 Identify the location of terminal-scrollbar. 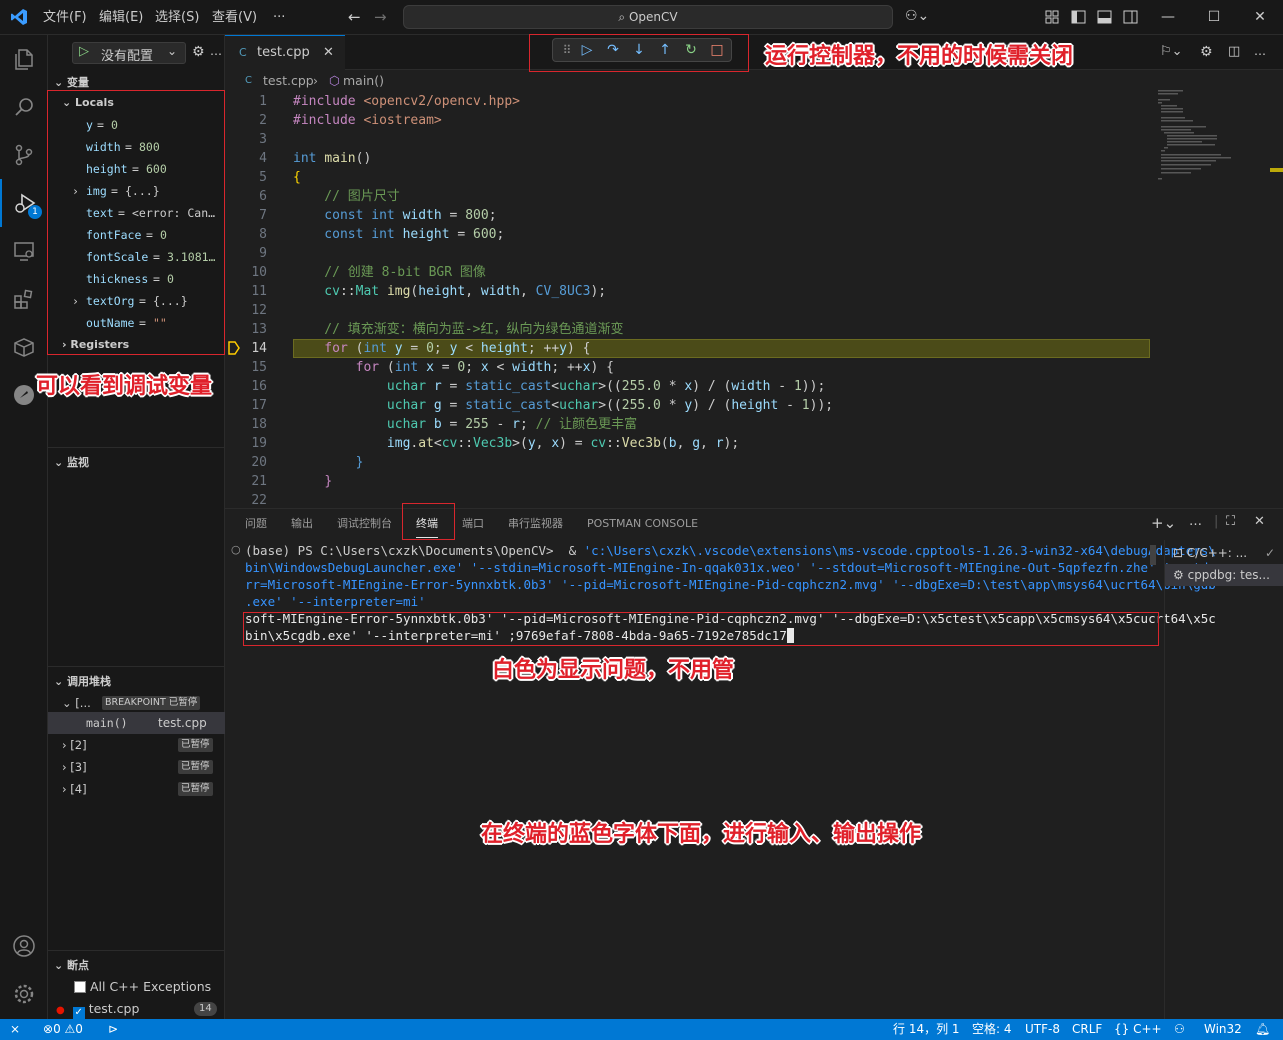
(1153, 555).